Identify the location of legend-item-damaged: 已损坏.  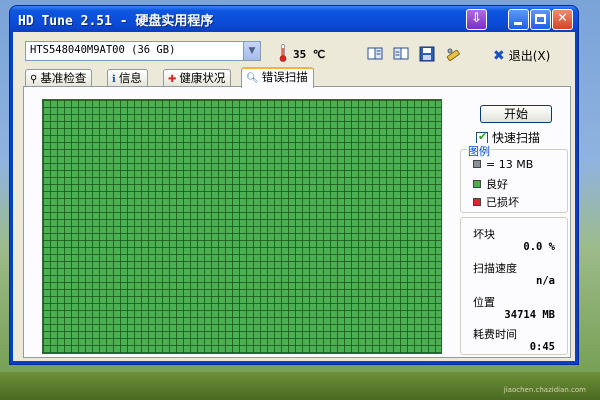
(496, 202).